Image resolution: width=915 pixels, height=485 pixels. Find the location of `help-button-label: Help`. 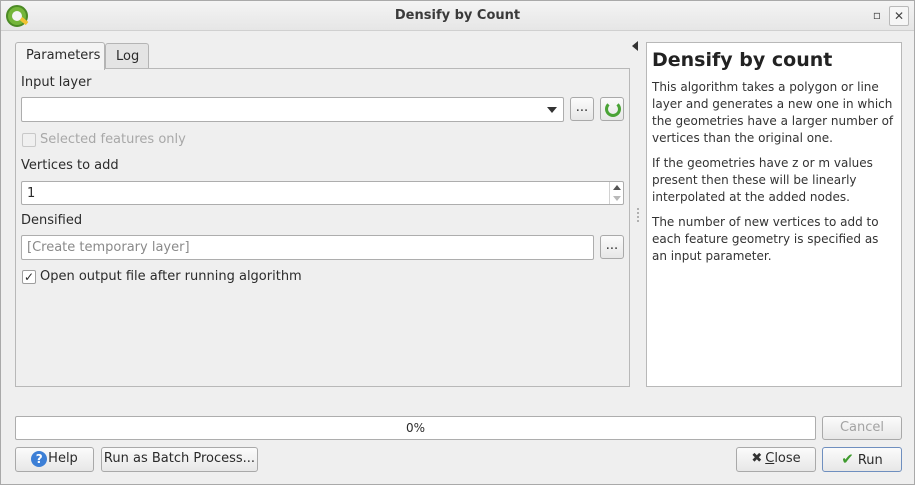

help-button-label: Help is located at coordinates (63, 458).